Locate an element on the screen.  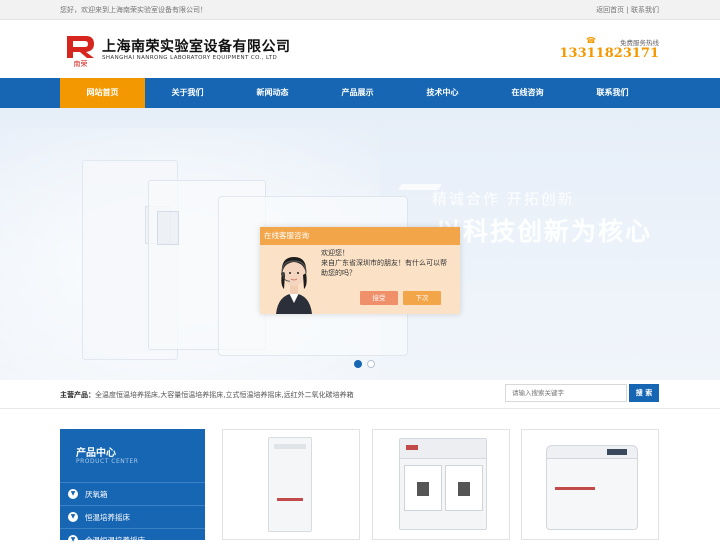
product-image-shaker-cabinet is located at coordinates (443, 484).